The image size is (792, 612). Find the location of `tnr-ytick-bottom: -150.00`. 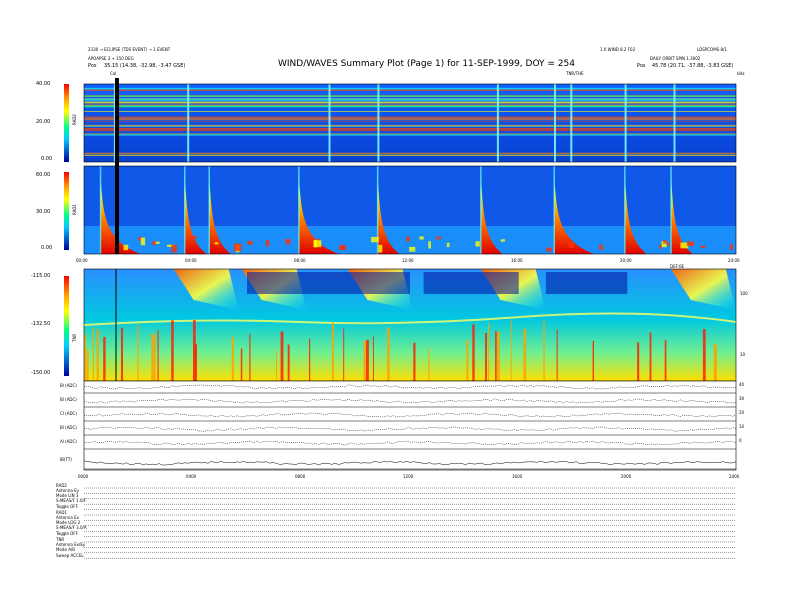

tnr-ytick-bottom: -150.00 is located at coordinates (41, 373).